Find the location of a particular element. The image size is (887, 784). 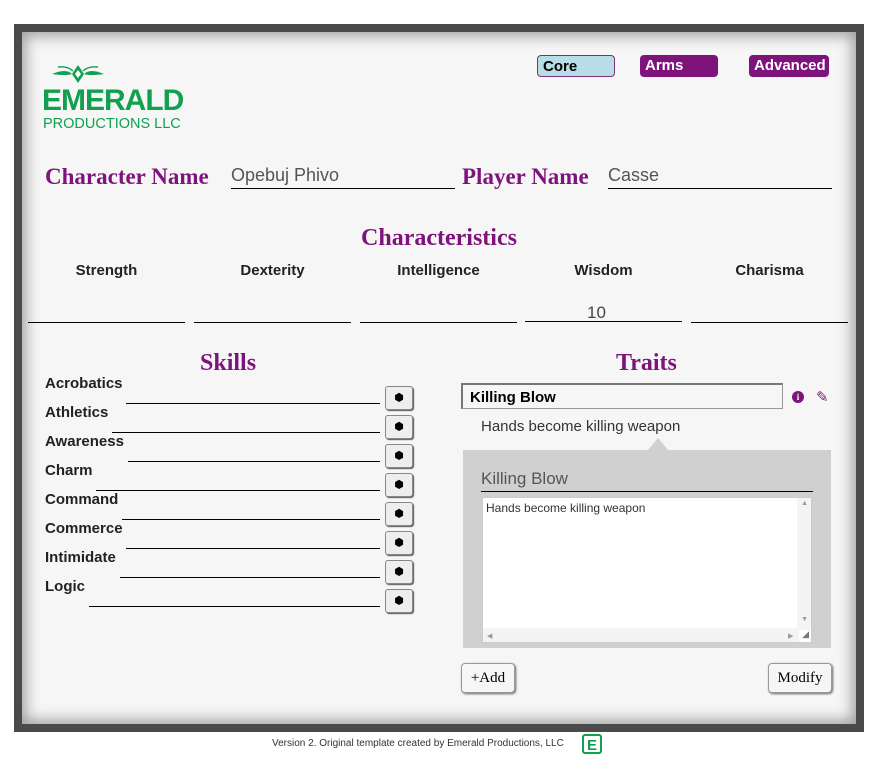

emerald-e-icon: E is located at coordinates (592, 744).